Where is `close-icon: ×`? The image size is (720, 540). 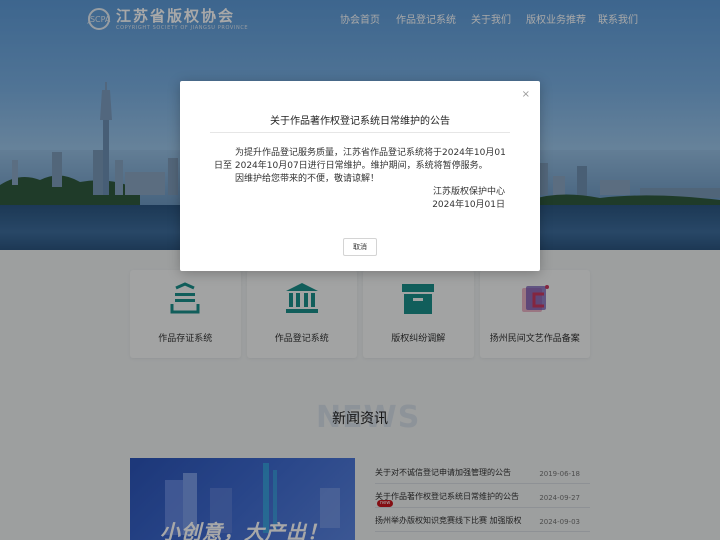
close-icon: × is located at coordinates (526, 95).